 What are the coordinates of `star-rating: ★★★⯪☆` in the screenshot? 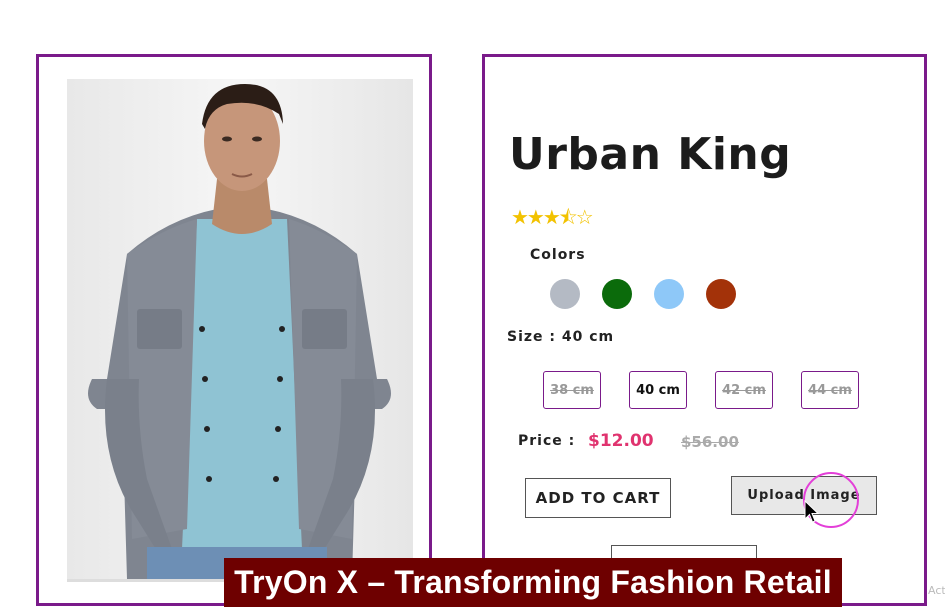 It's located at (552, 220).